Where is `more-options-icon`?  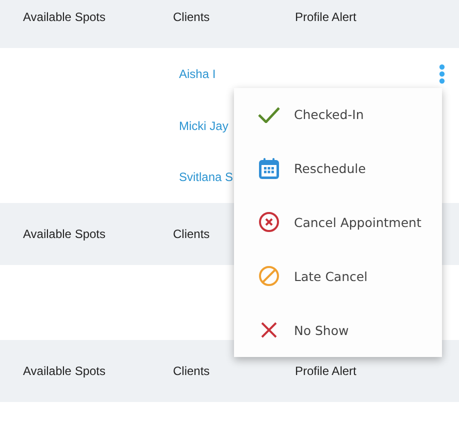 more-options-icon is located at coordinates (442, 74).